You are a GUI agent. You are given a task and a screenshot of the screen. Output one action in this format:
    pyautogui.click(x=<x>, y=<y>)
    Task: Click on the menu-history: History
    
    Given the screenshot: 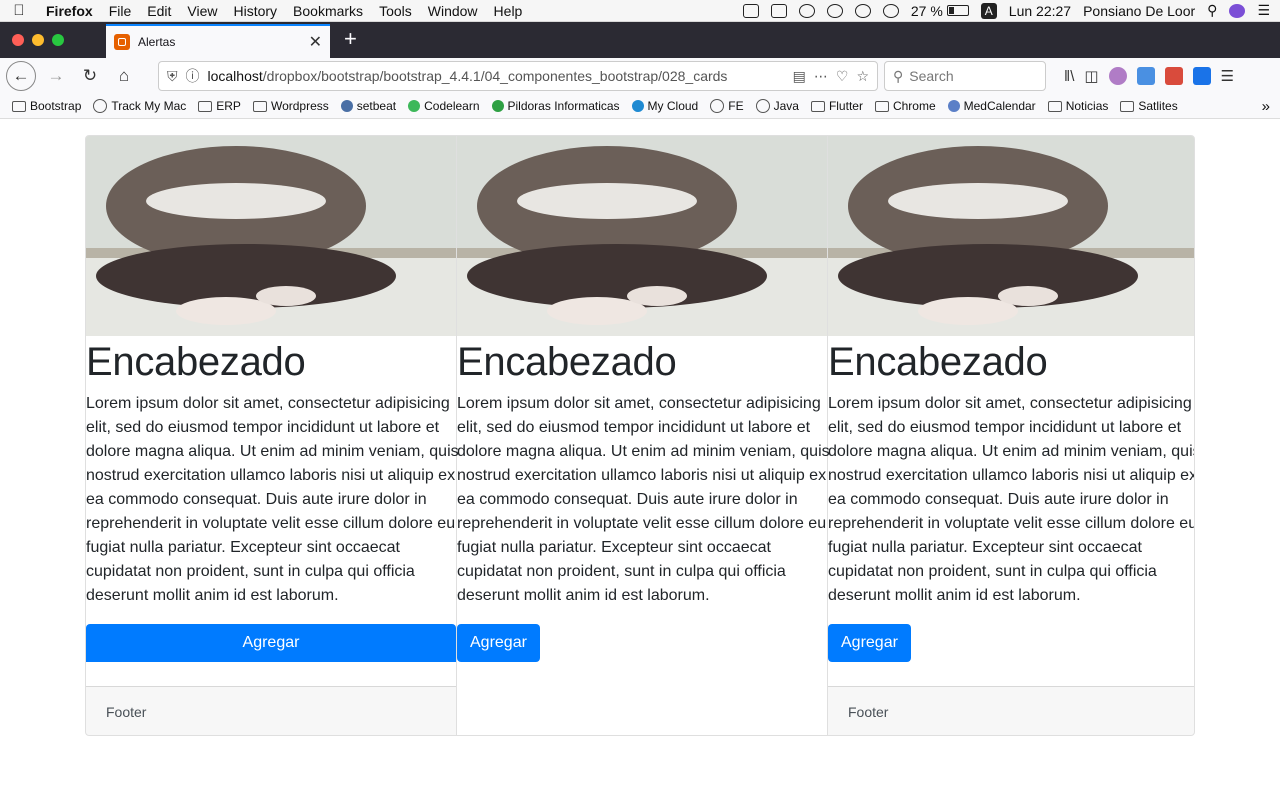 What is the action you would take?
    pyautogui.click(x=255, y=11)
    